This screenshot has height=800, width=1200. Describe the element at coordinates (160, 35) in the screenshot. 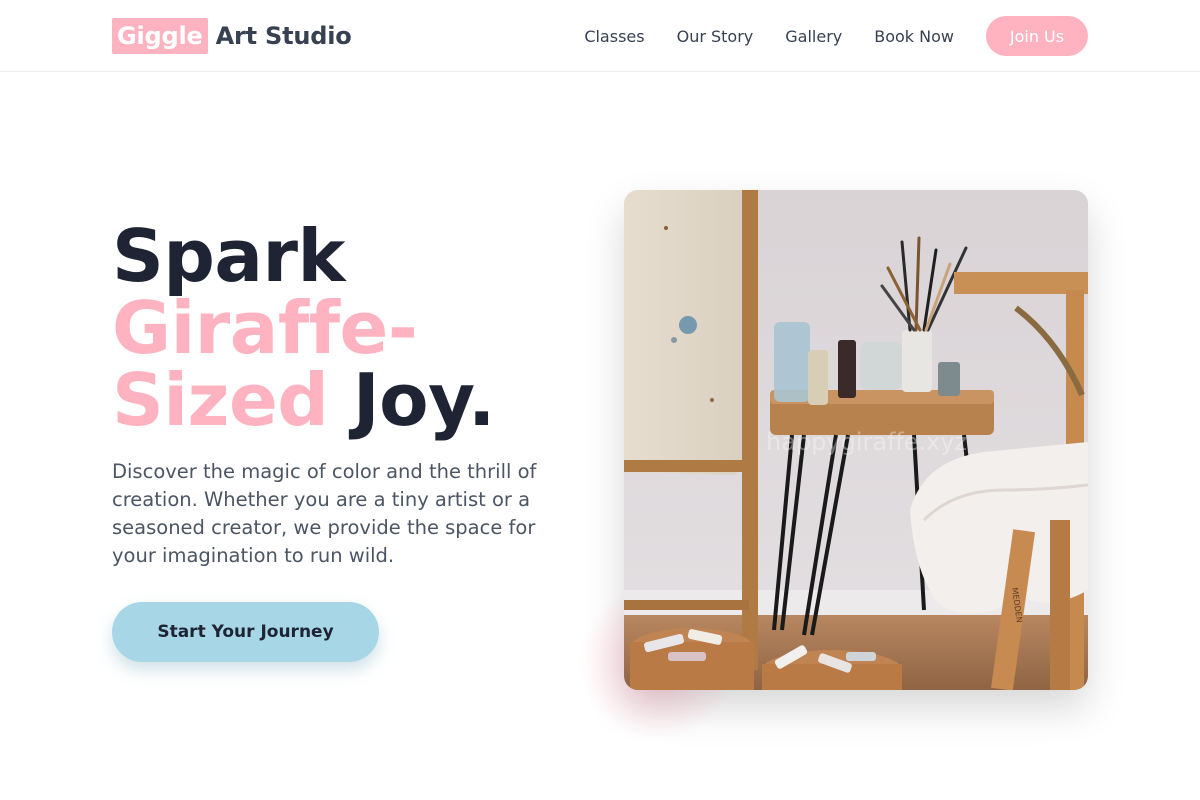

I see `logo-highlight: Giggle` at that location.